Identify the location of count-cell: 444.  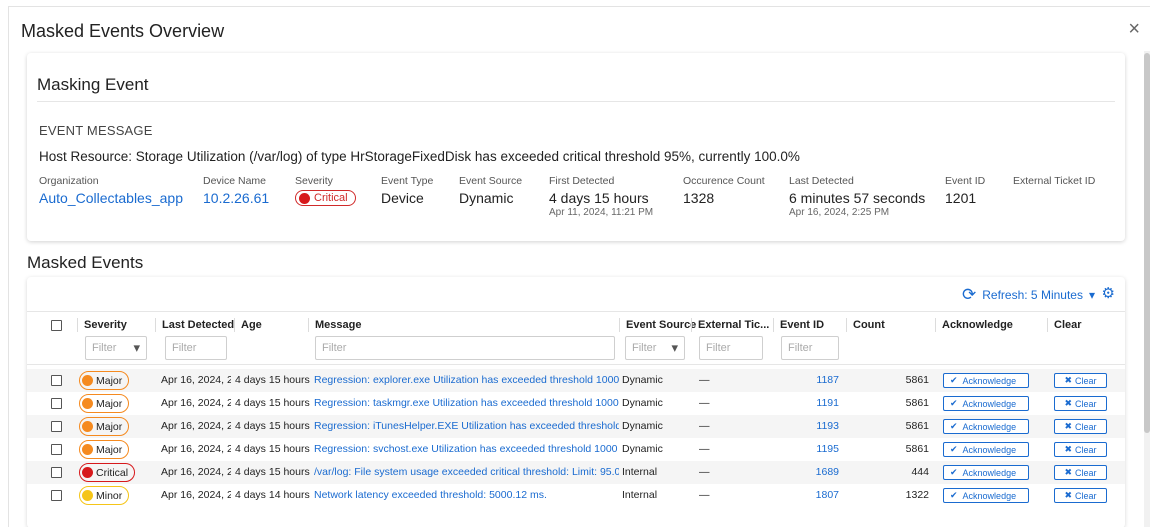
(920, 472).